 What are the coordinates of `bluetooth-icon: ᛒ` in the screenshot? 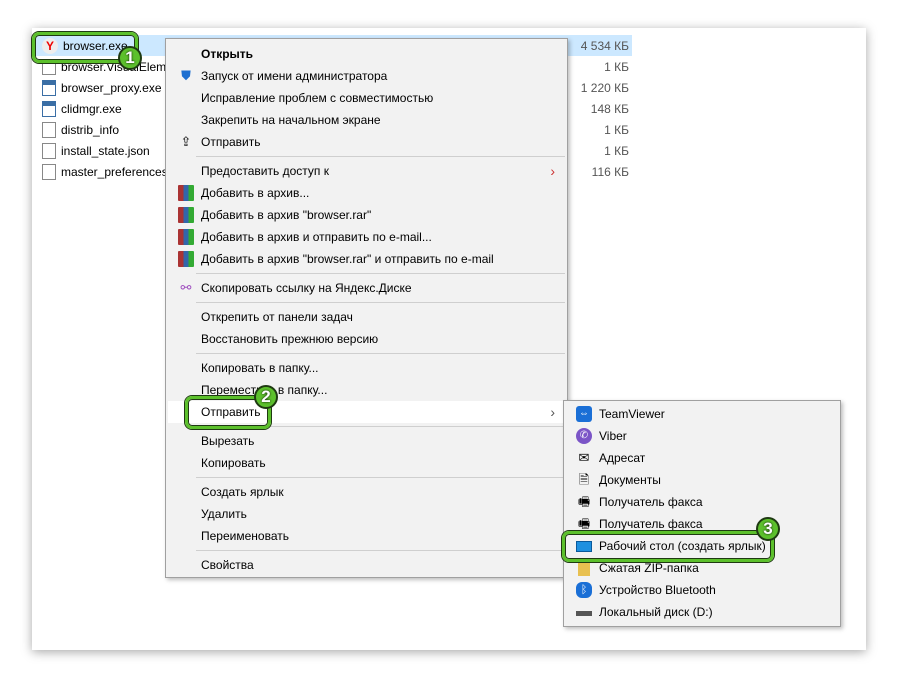 It's located at (584, 590).